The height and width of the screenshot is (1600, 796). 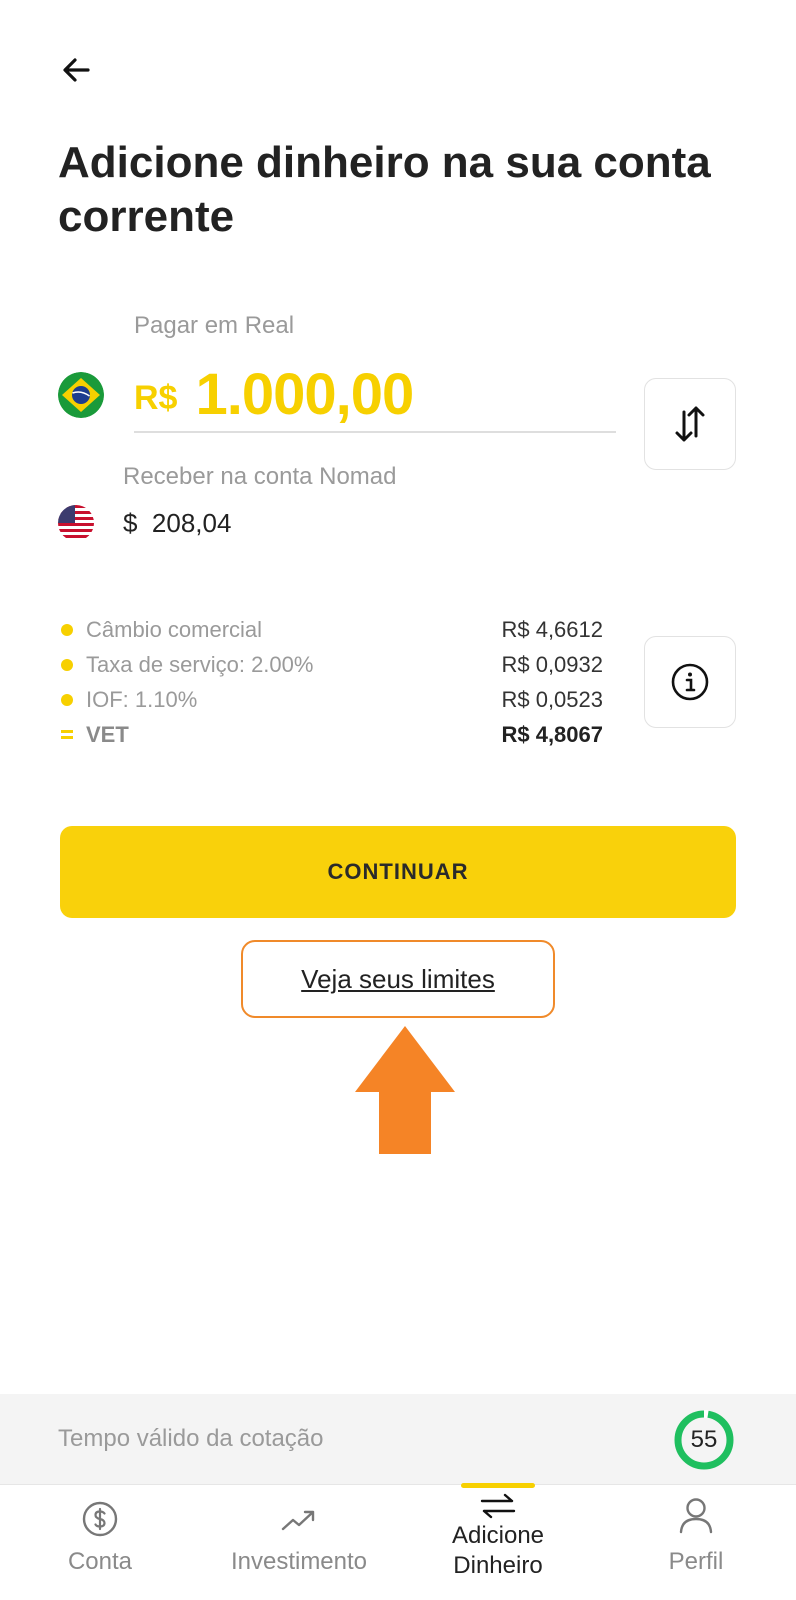 I want to click on rate-info-button, so click(x=690, y=682).